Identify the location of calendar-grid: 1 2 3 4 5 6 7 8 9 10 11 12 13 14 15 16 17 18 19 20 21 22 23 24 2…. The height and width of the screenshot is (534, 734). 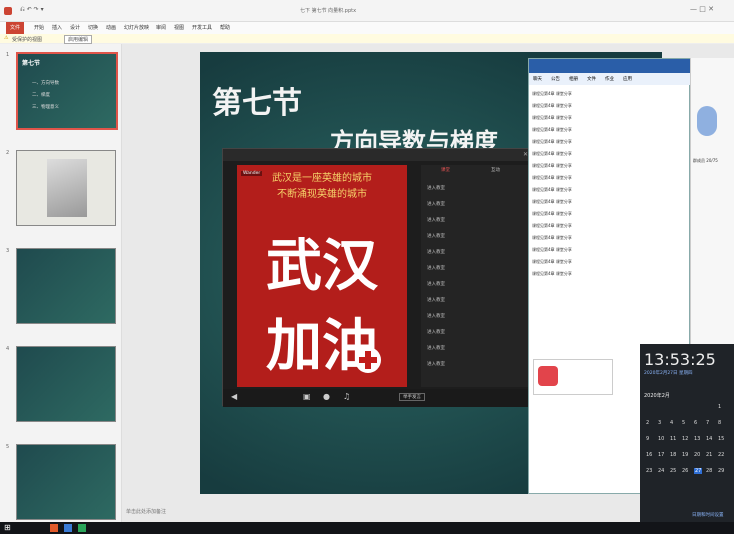
(687, 454).